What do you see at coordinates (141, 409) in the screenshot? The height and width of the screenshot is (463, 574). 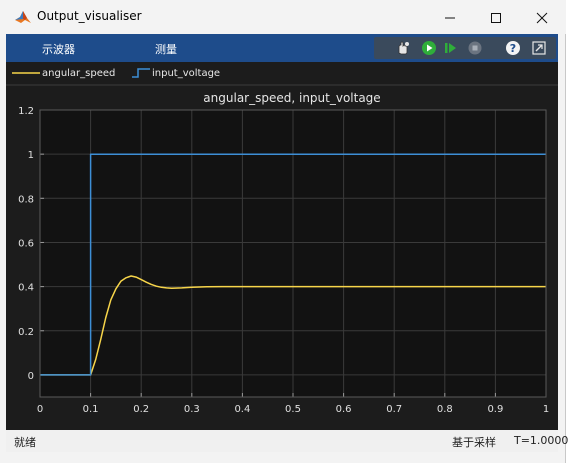 I see `x-tick-label: 0.2` at bounding box center [141, 409].